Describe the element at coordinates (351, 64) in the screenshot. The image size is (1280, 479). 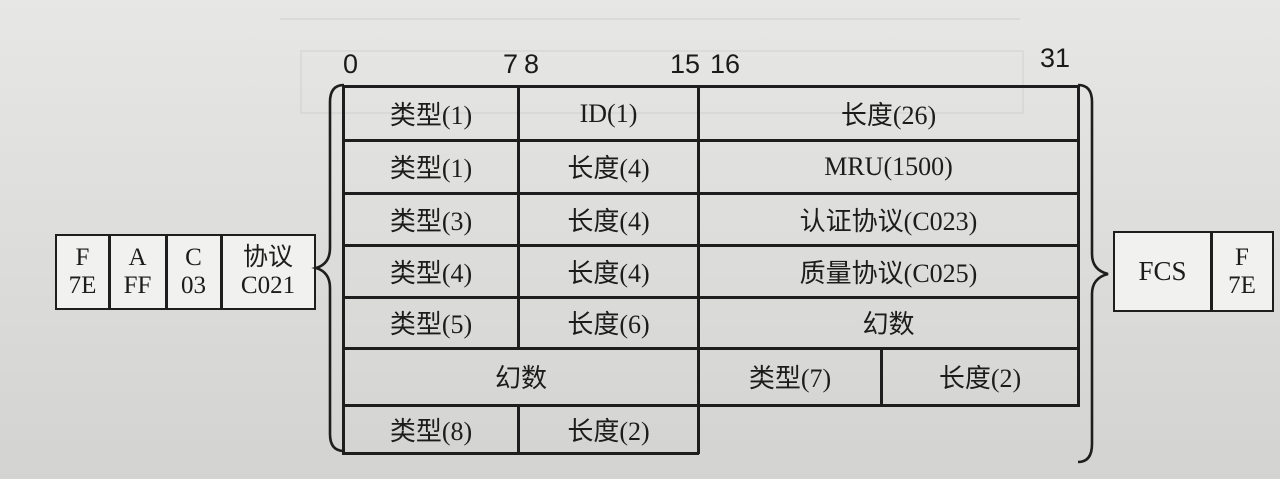
I see `bit-label-0: 0` at that location.